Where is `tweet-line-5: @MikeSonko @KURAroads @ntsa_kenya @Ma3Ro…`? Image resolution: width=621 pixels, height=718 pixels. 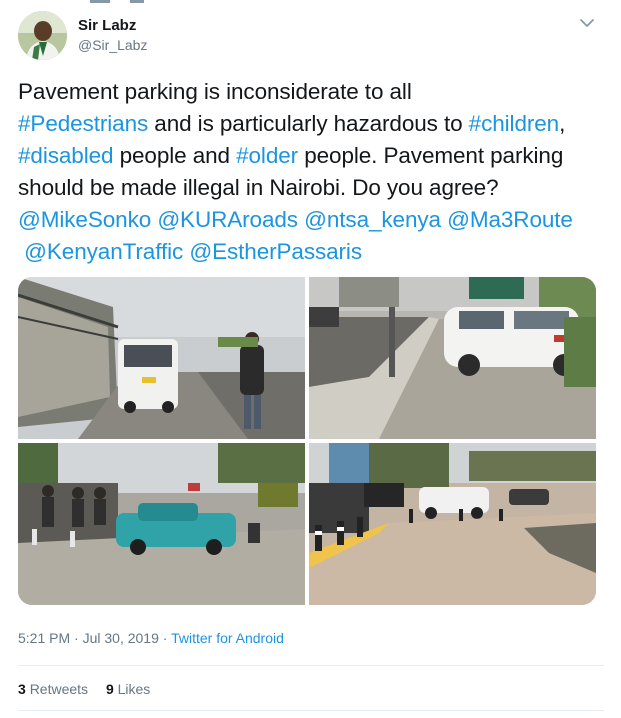
tweet-line-5: @MikeSonko @KURAroads @ntsa_kenya @Ma3Ro… is located at coordinates (313, 220).